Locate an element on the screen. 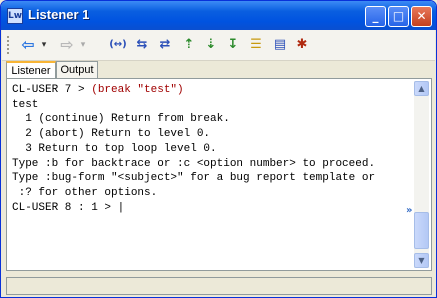  bottom-frame-icon: ↧ is located at coordinates (233, 45).